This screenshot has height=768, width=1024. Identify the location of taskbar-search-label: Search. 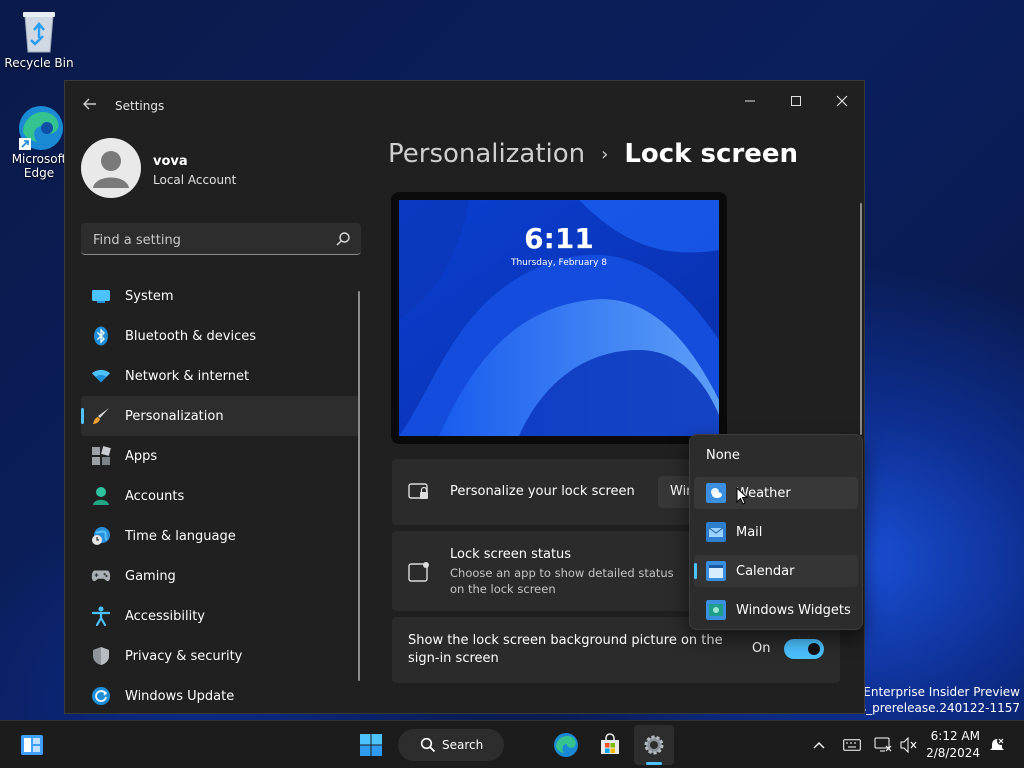
(463, 745).